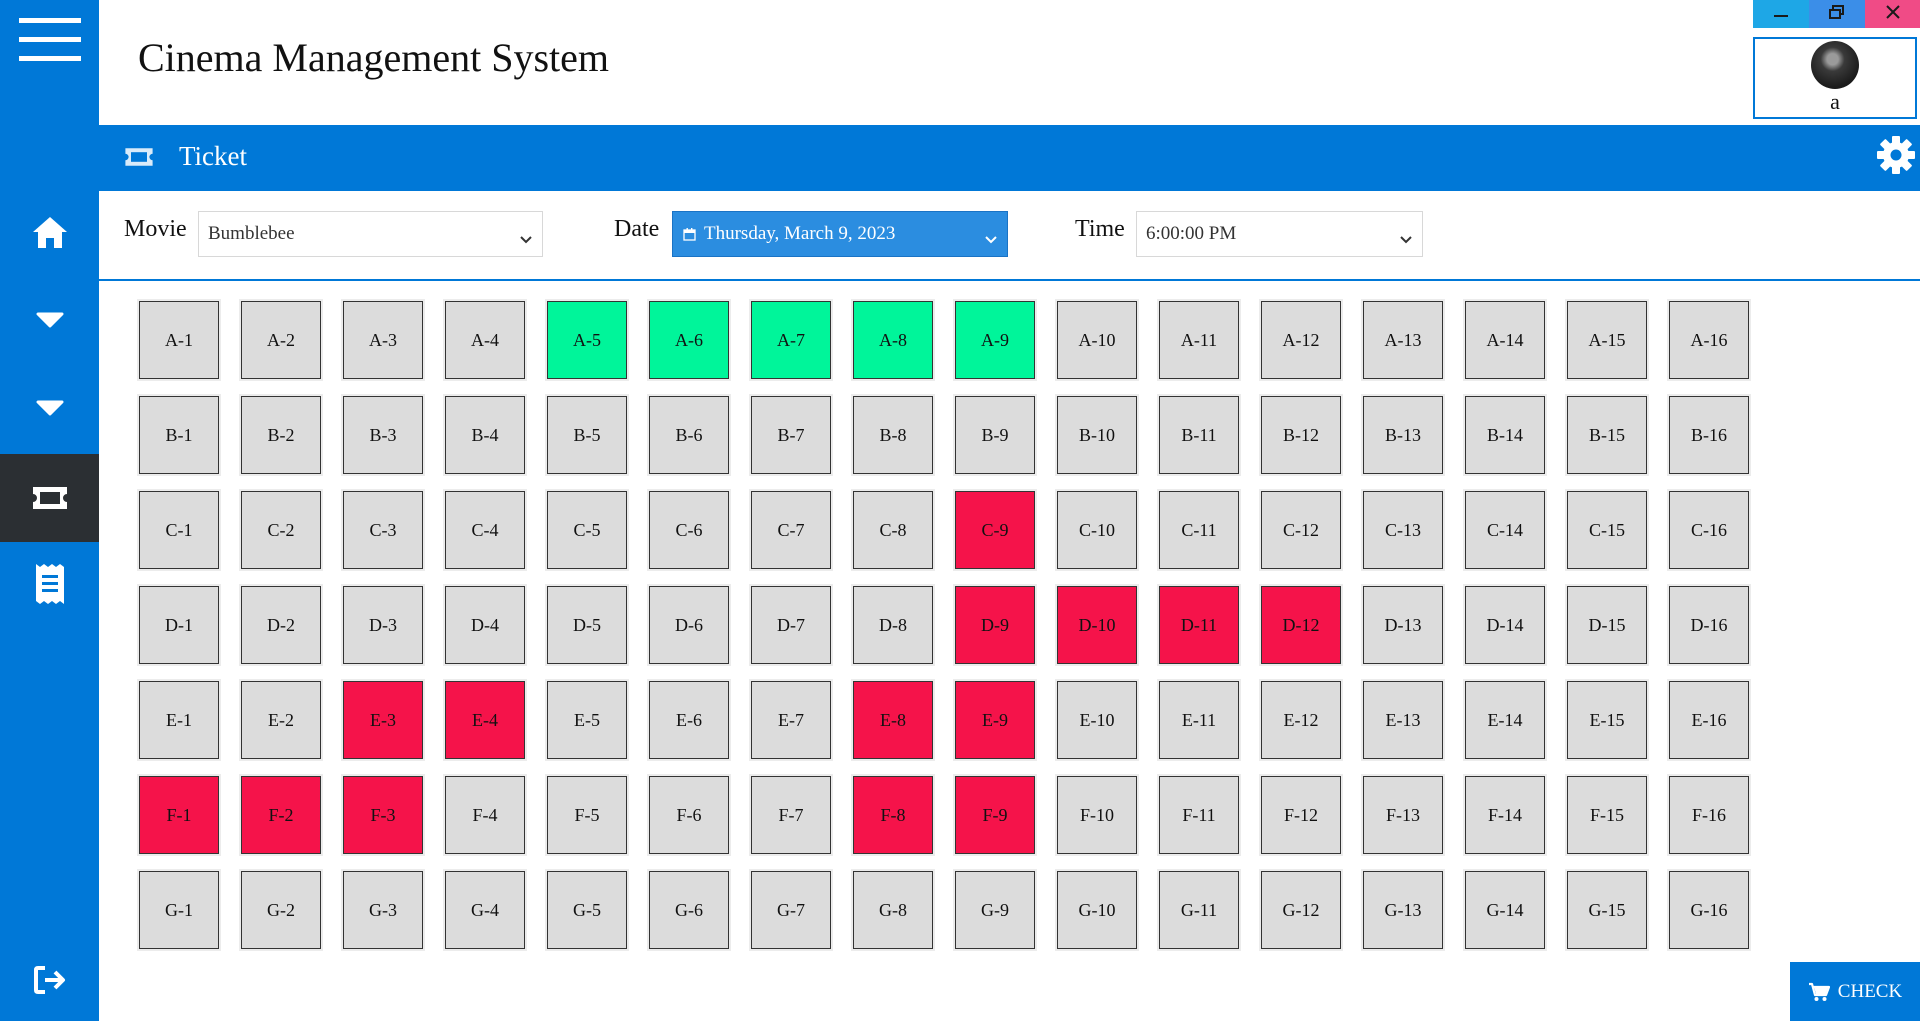 This screenshot has width=1920, height=1021. I want to click on seat-a-12: A-12, so click(1301, 340).